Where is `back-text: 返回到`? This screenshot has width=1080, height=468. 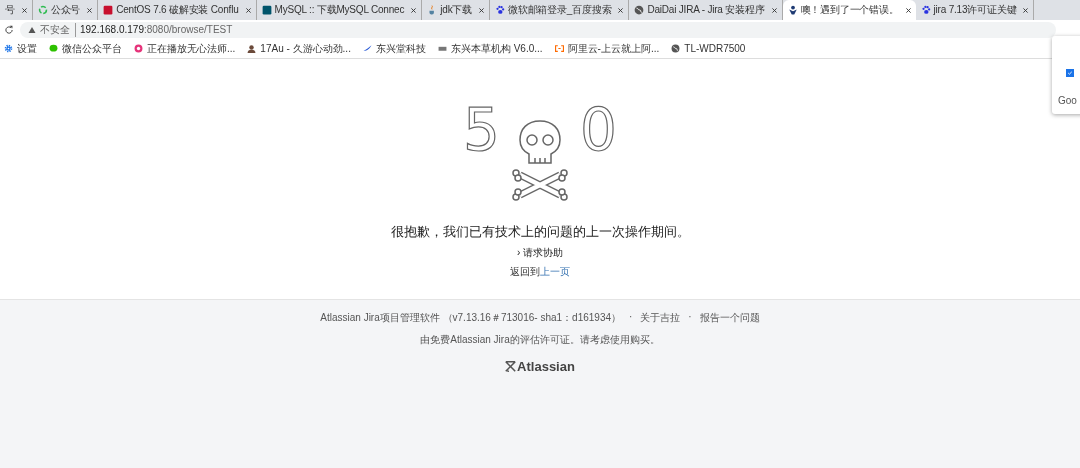
back-text: 返回到 is located at coordinates (525, 272).